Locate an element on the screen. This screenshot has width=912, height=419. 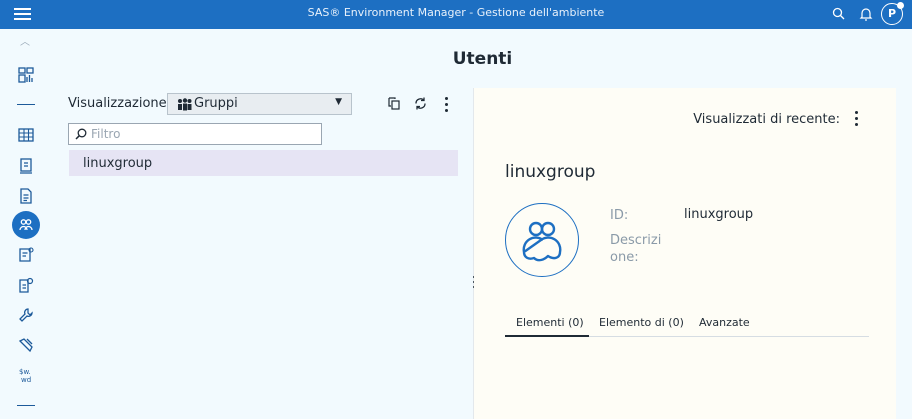
svg-text: $w. is located at coordinates (25, 372).